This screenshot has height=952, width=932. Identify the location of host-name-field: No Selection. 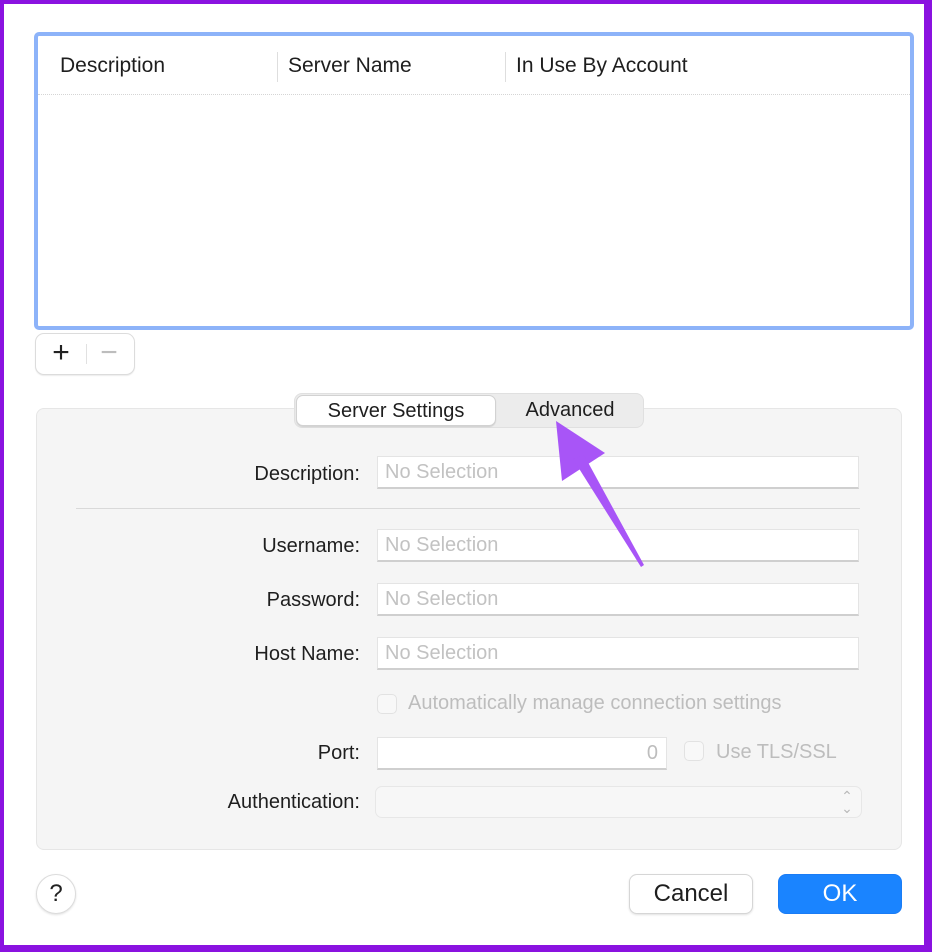
(618, 653).